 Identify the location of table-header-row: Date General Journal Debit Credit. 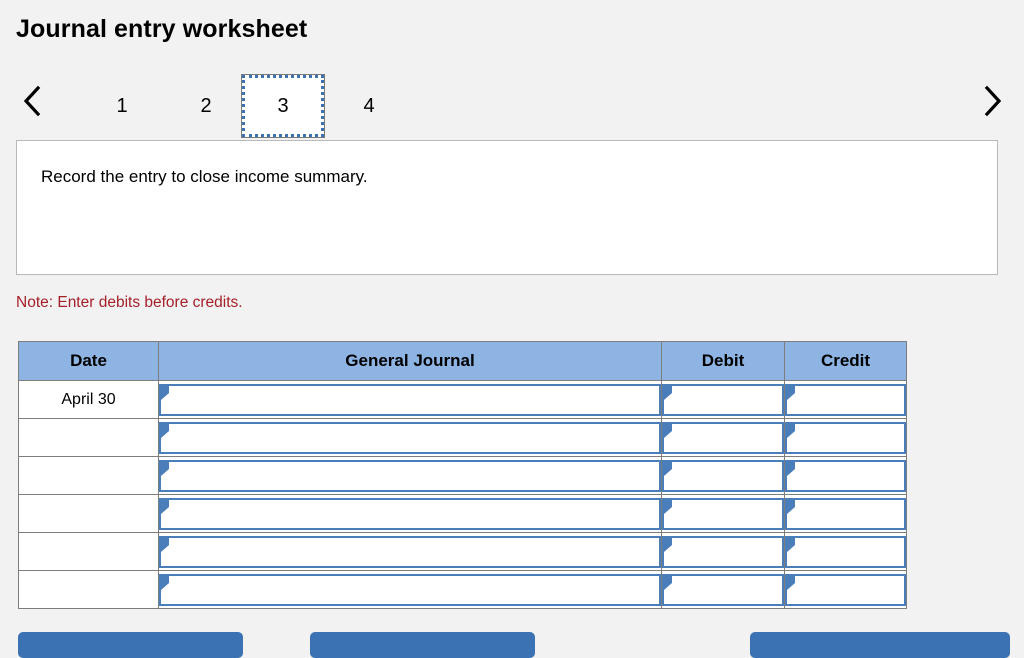
(462, 361).